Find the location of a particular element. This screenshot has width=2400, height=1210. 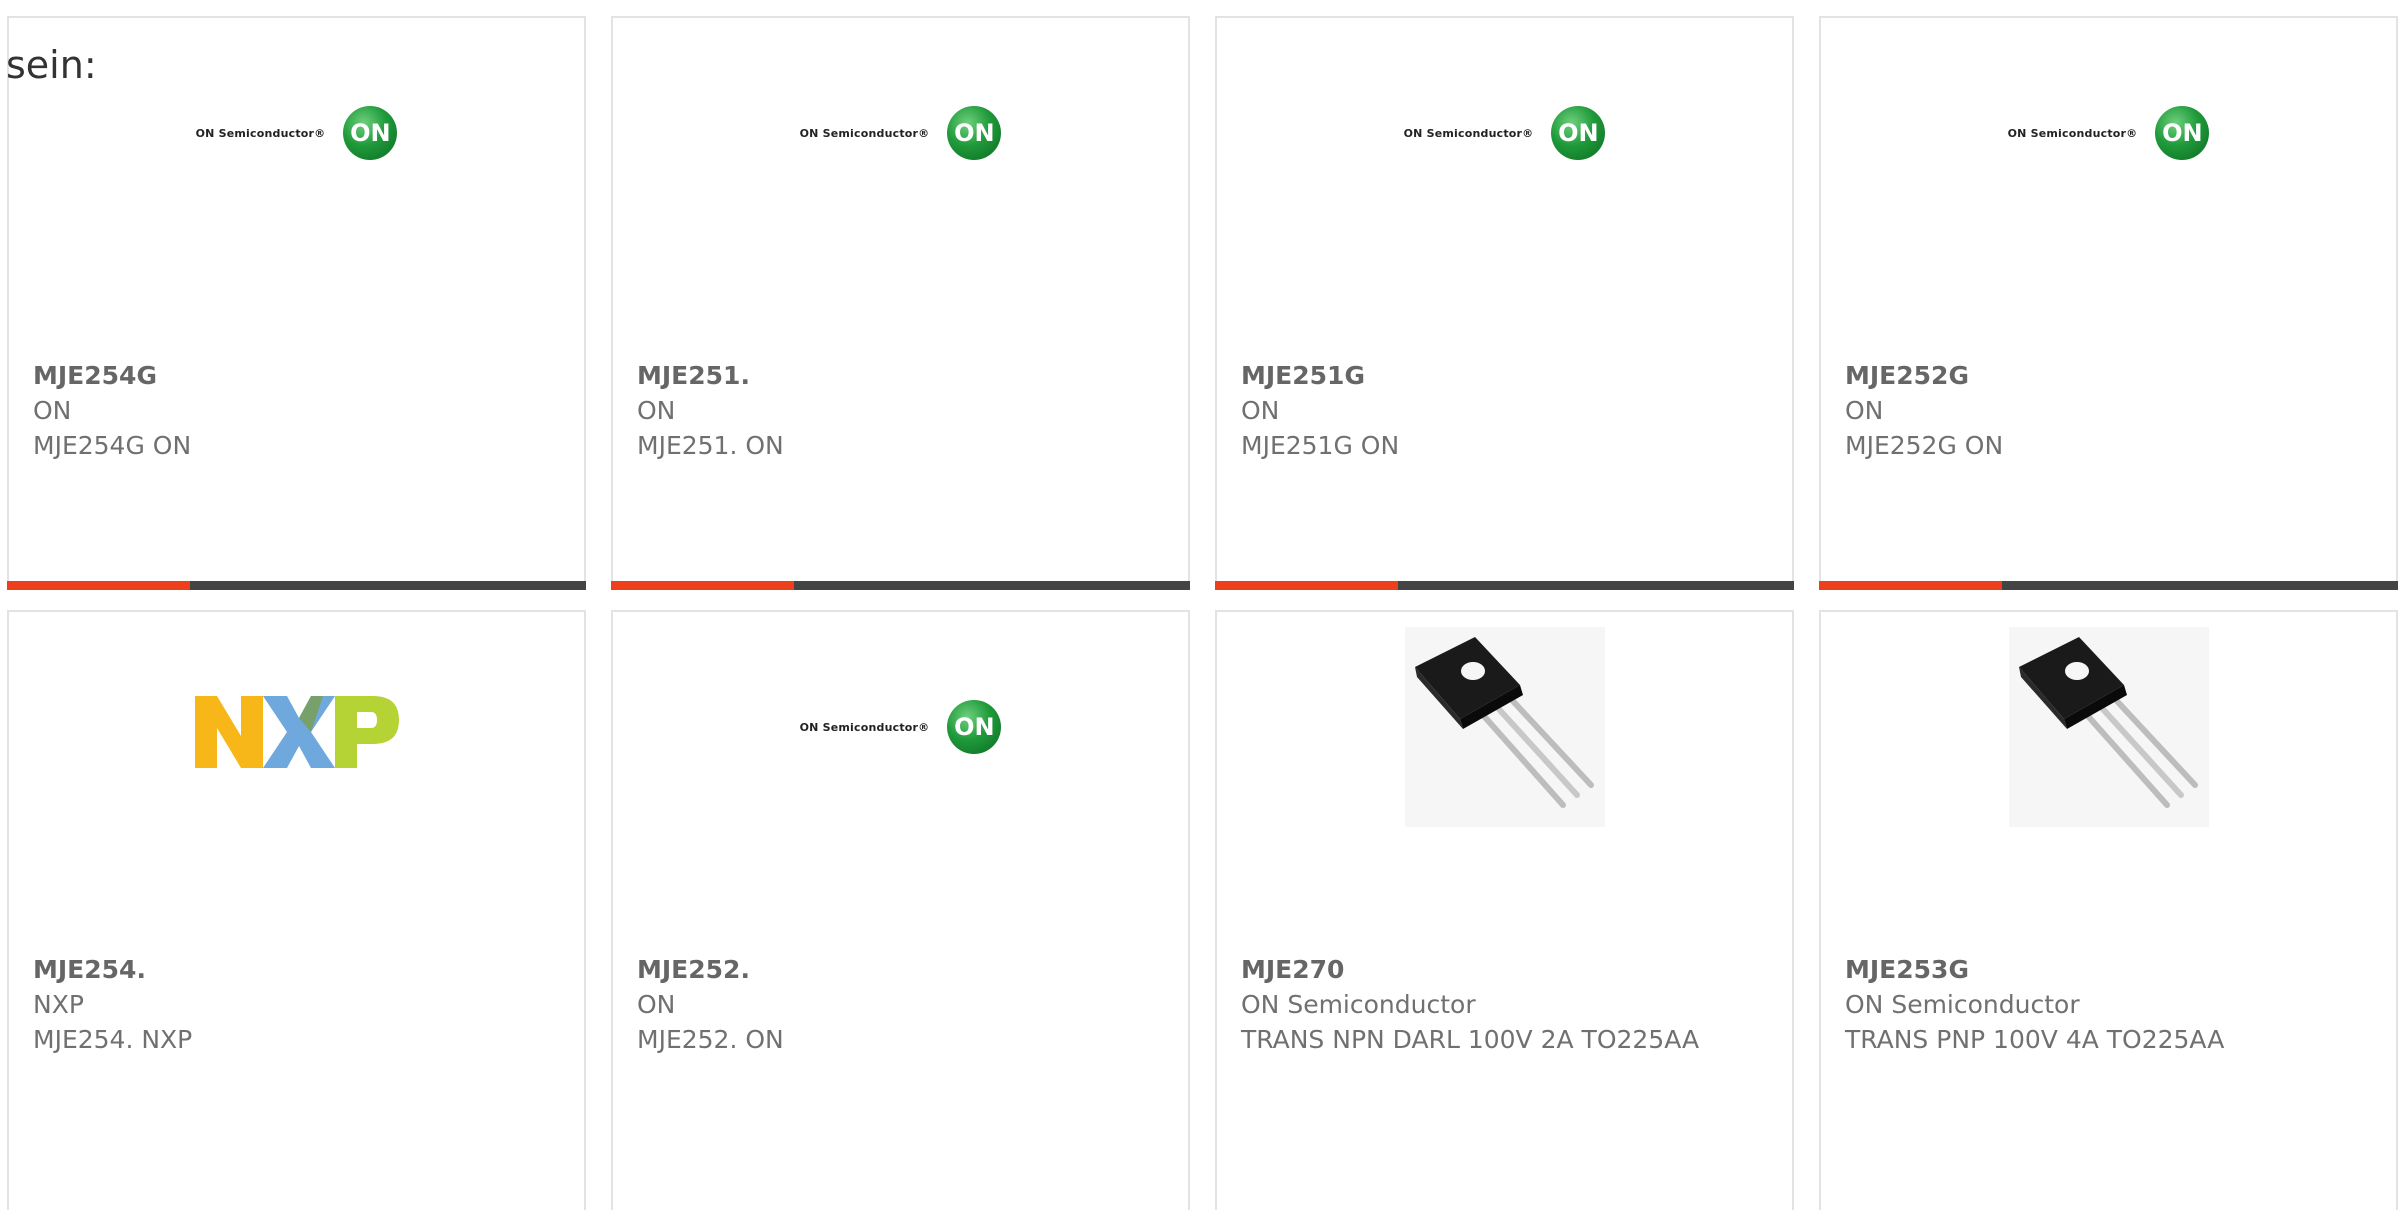

product-description: MJE251G ON is located at coordinates (1320, 445).